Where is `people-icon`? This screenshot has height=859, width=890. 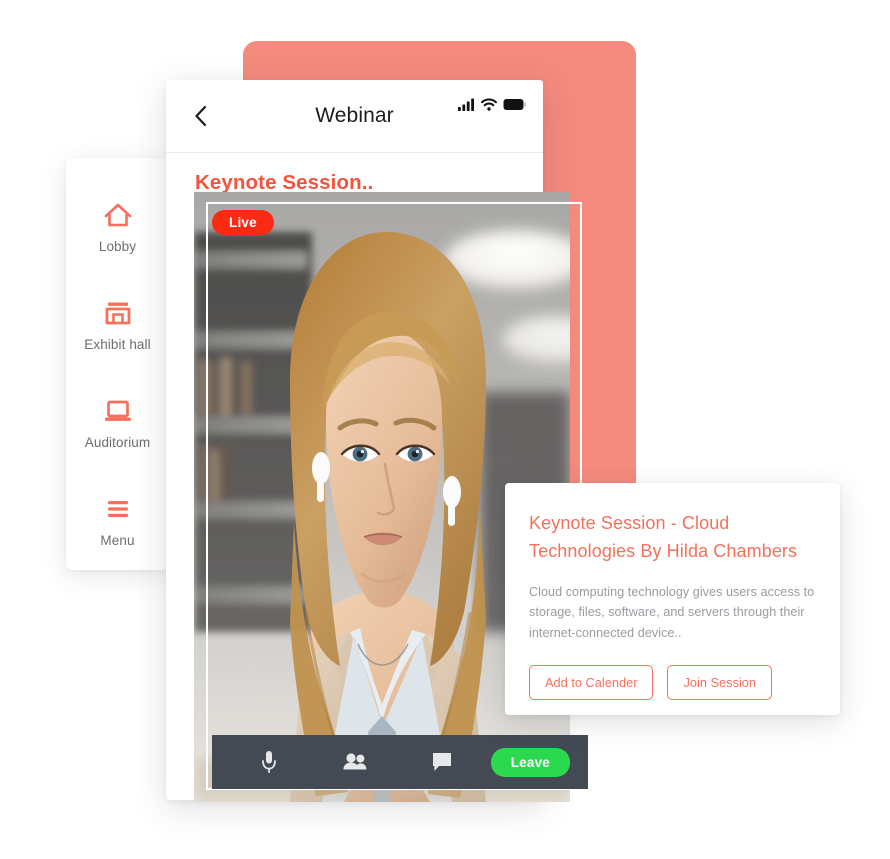 people-icon is located at coordinates (355, 761).